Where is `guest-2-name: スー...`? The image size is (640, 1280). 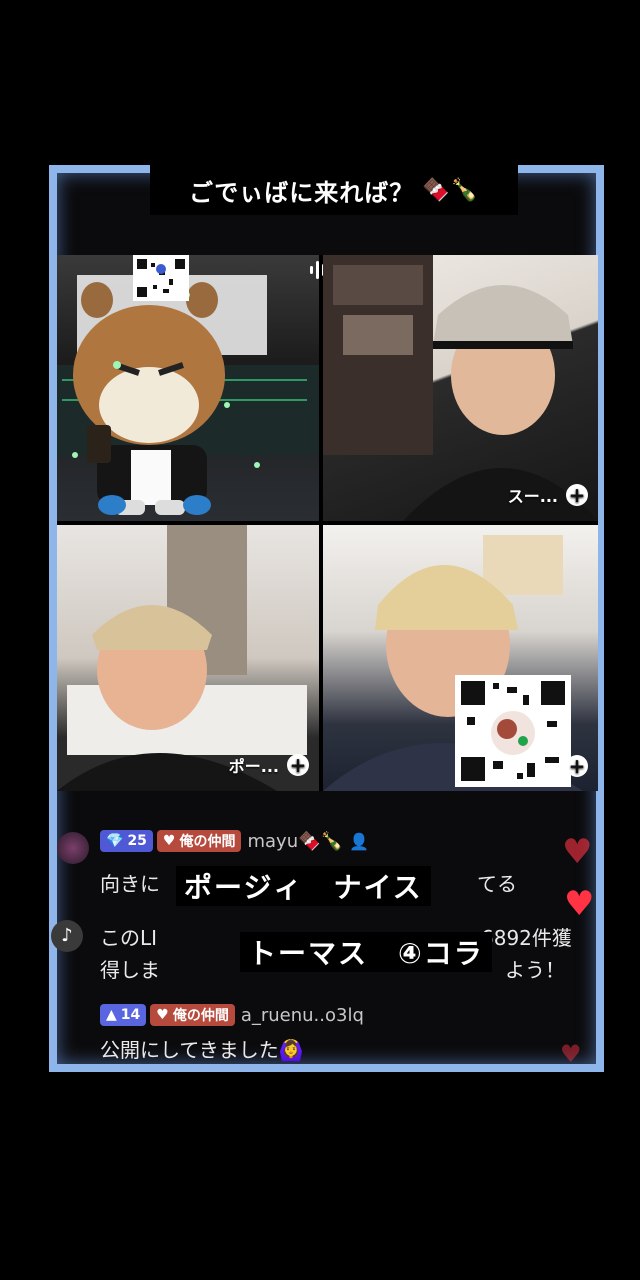 guest-2-name: スー... is located at coordinates (532, 496).